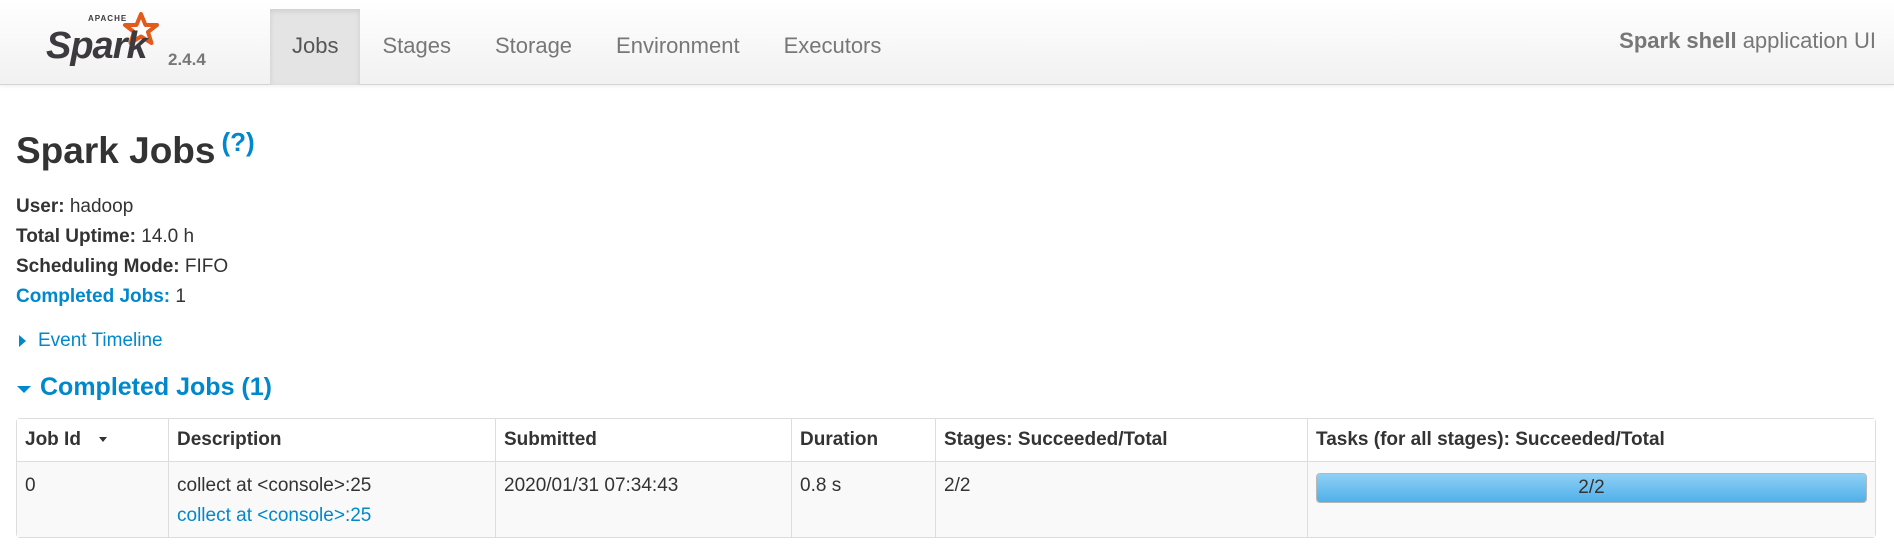  What do you see at coordinates (98, 266) in the screenshot?
I see `summary-scheduling-label: Scheduling Mode:` at bounding box center [98, 266].